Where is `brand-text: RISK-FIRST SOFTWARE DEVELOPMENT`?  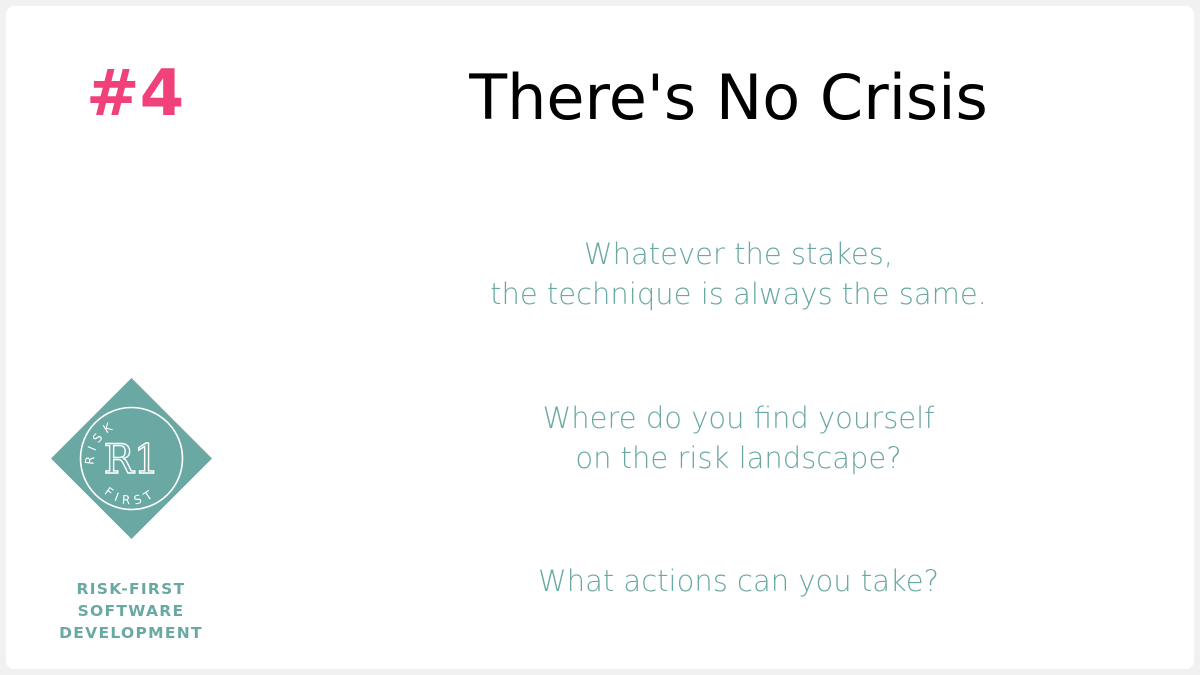 brand-text: RISK-FIRST SOFTWARE DEVELOPMENT is located at coordinates (131, 611).